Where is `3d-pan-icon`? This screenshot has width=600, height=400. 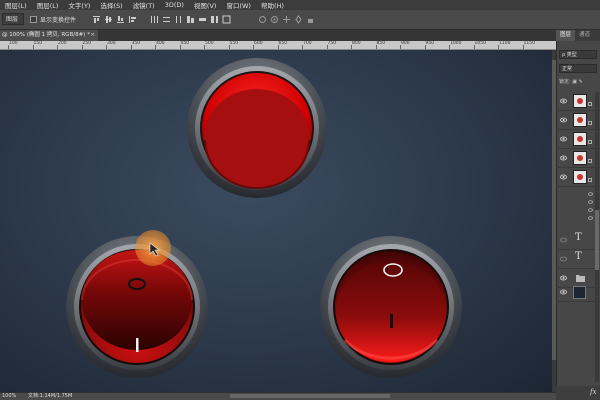 3d-pan-icon is located at coordinates (286, 19).